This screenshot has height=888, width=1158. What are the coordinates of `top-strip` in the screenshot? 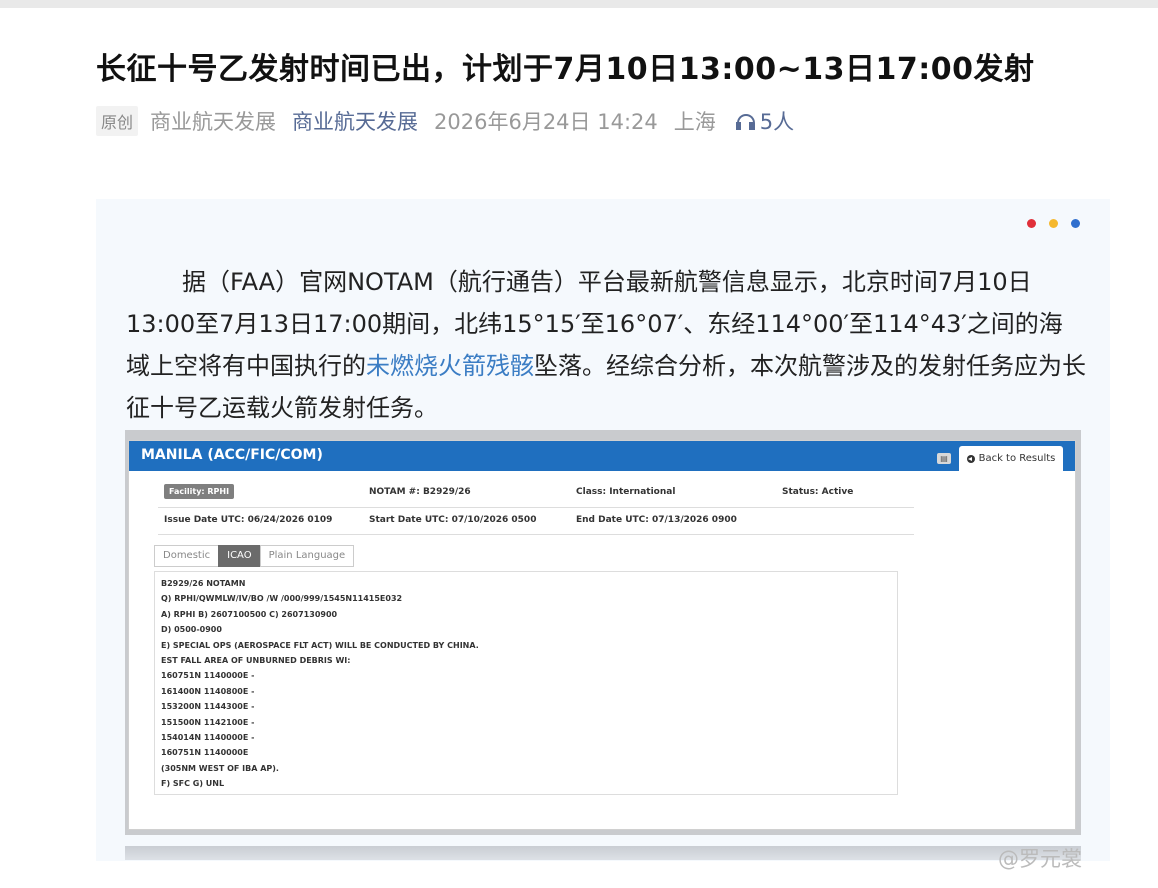 It's located at (579, 4).